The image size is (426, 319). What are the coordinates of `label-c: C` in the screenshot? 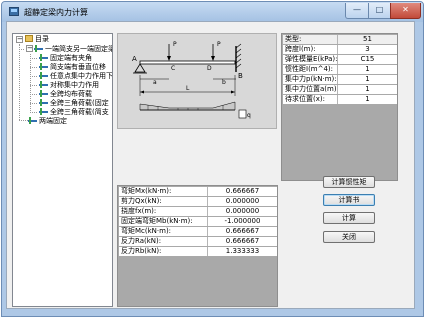 It's located at (173, 68).